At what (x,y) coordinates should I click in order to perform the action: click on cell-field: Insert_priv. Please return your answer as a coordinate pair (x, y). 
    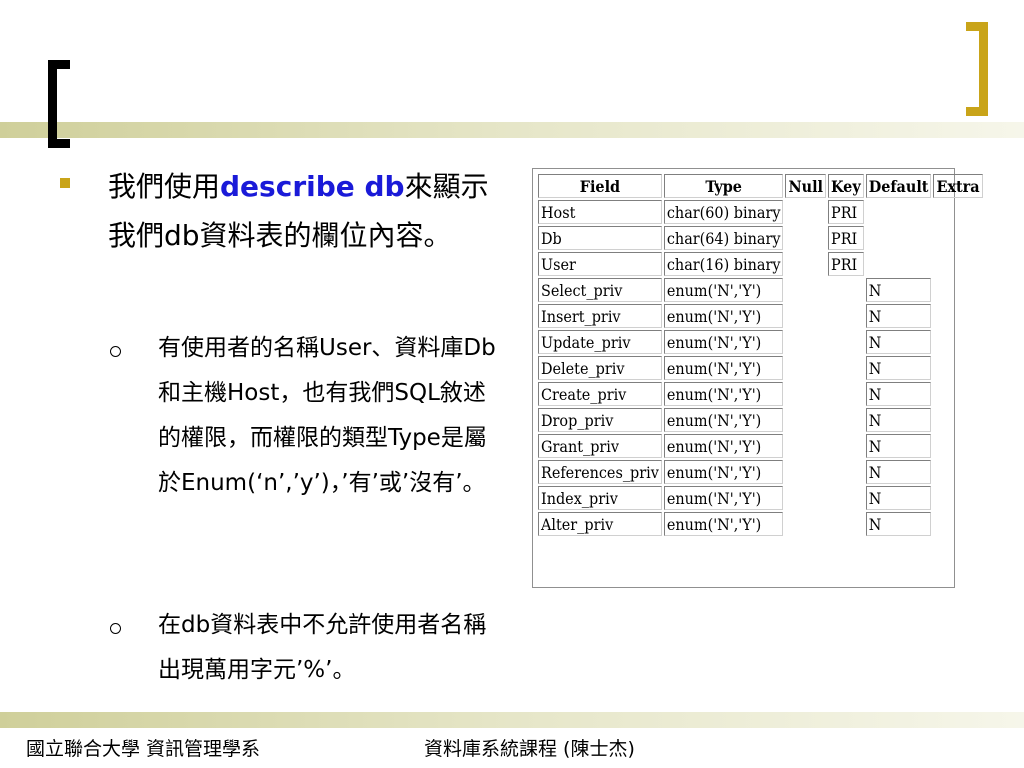
    Looking at the image, I should click on (600, 316).